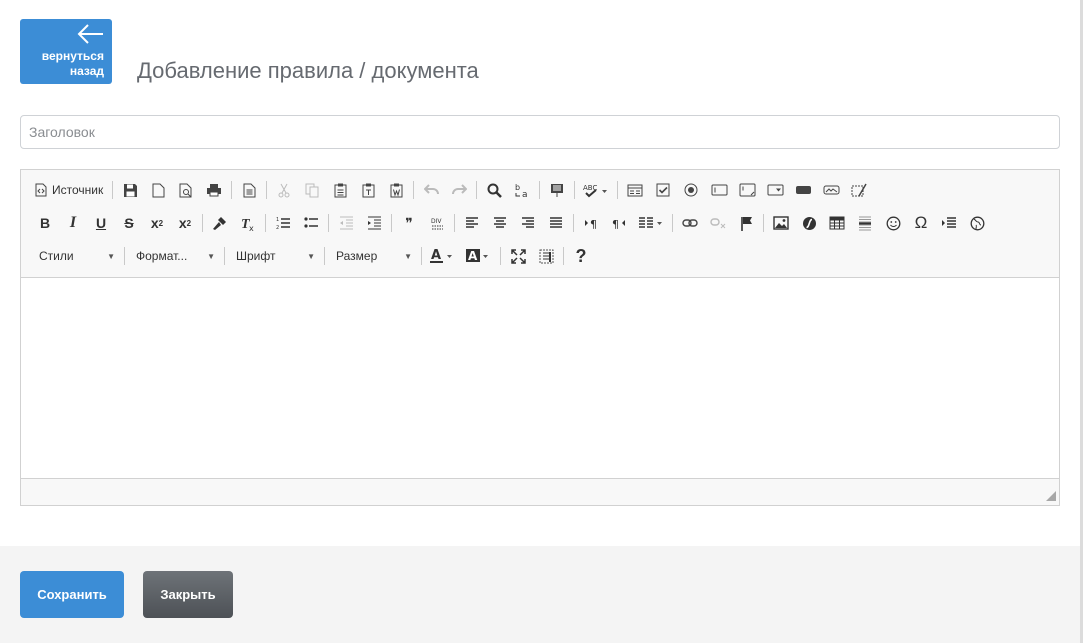  What do you see at coordinates (158, 190) in the screenshot?
I see `new-page-icon` at bounding box center [158, 190].